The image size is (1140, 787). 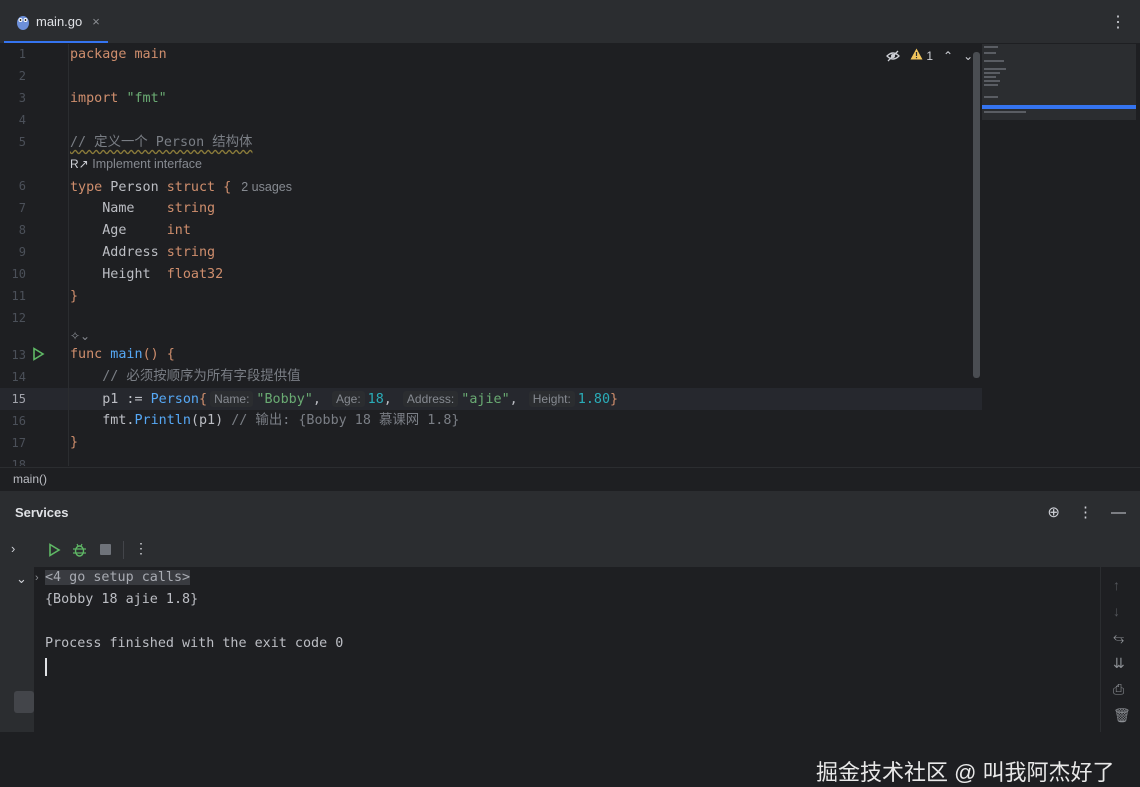 What do you see at coordinates (74, 296) in the screenshot?
I see `code-line-11: }` at bounding box center [74, 296].